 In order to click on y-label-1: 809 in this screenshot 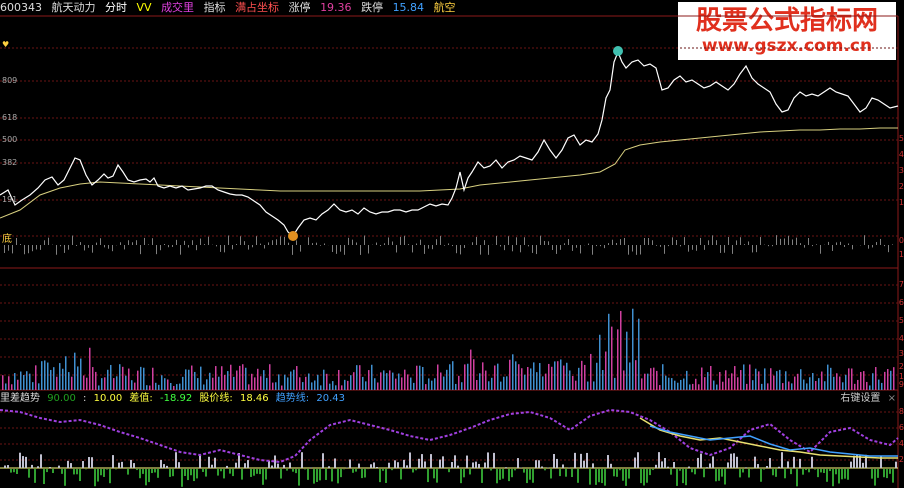, I will do `click(10, 80)`.